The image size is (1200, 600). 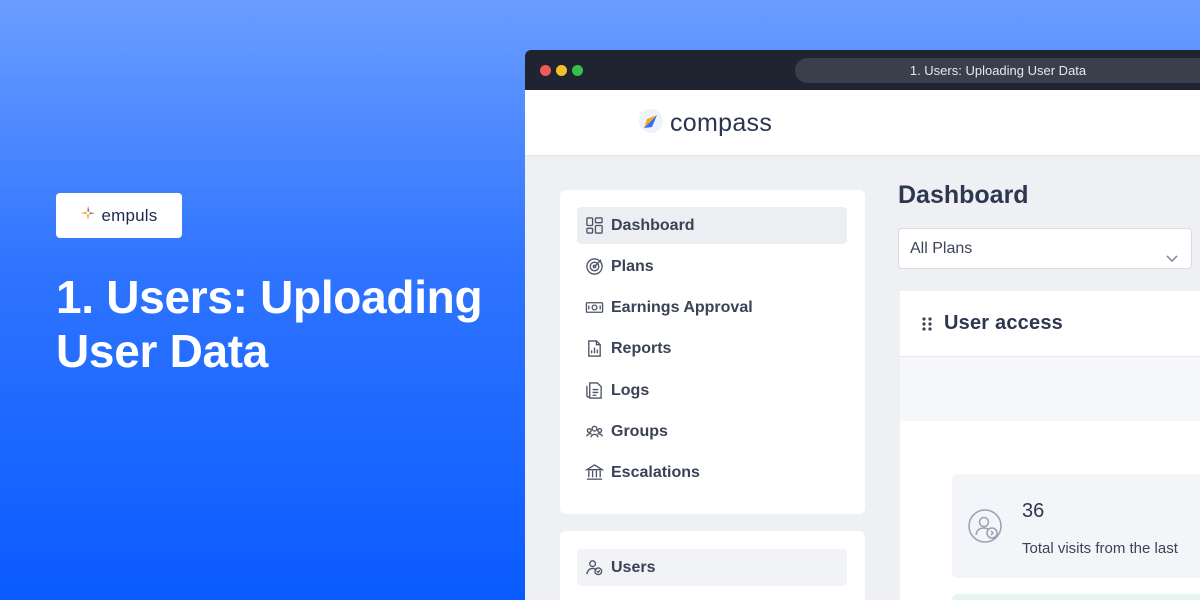 What do you see at coordinates (1172, 260) in the screenshot?
I see `chevron-down-icon` at bounding box center [1172, 260].